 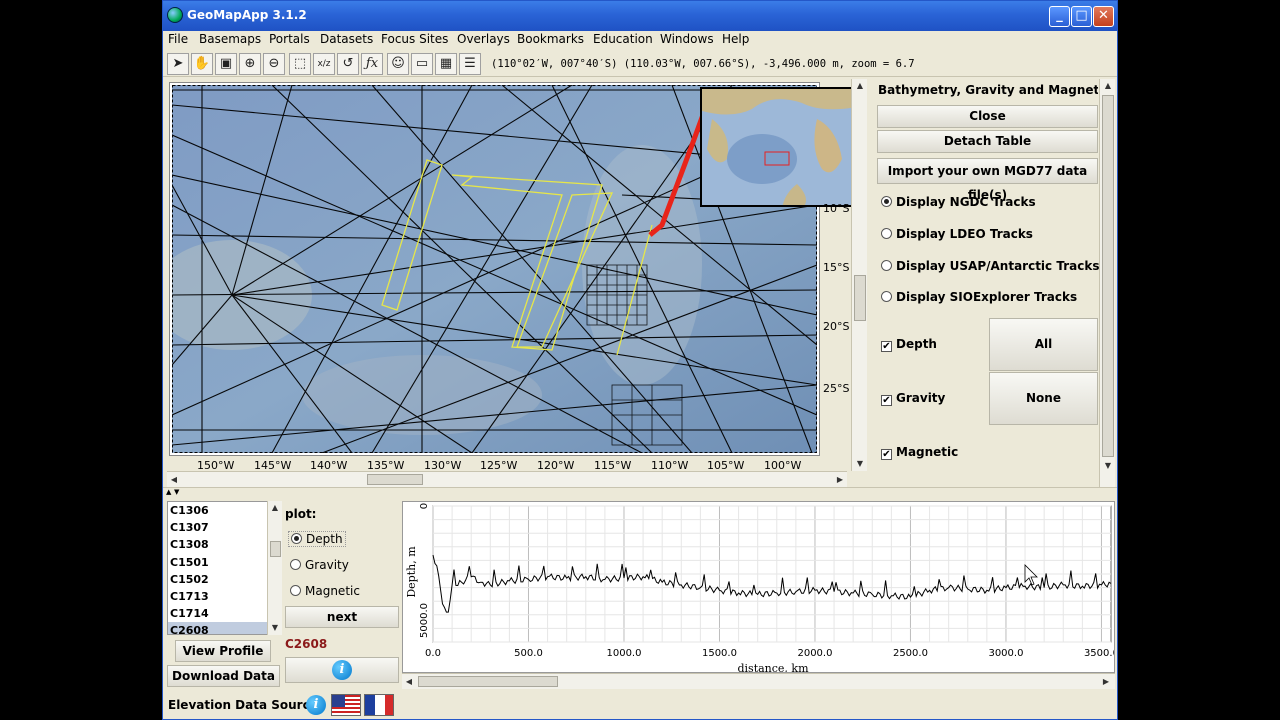 What do you see at coordinates (507, 479) in the screenshot?
I see `map-horizontal-scrollbar: ◀ ▶` at bounding box center [507, 479].